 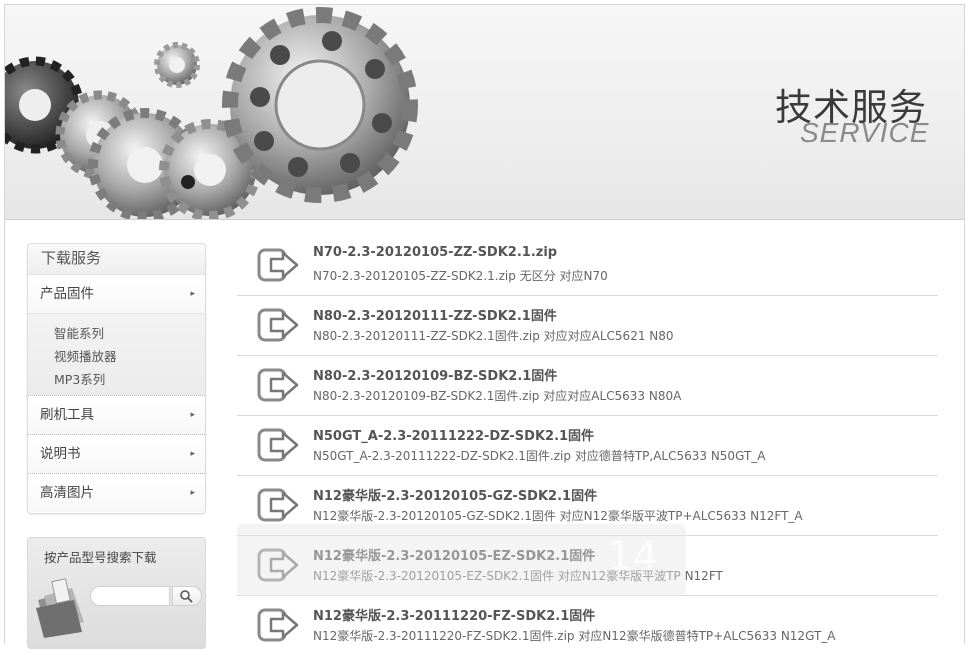 What do you see at coordinates (116, 492) in the screenshot?
I see `sidebar-item-hd-images: 高清图片 ▸` at bounding box center [116, 492].